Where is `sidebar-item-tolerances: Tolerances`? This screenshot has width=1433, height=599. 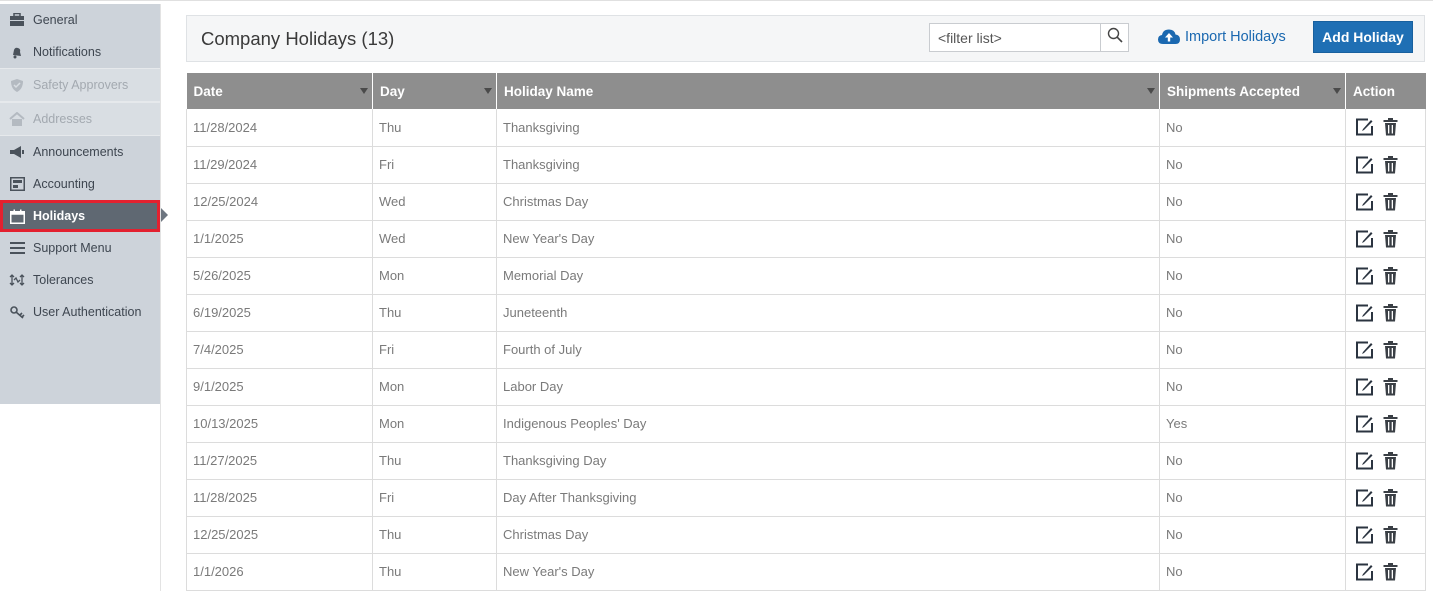 sidebar-item-tolerances: Tolerances is located at coordinates (80, 280).